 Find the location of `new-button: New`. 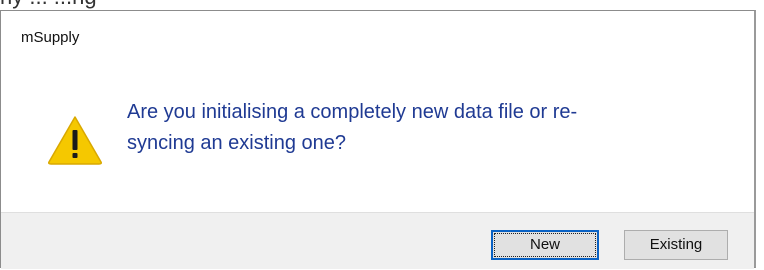

new-button: New is located at coordinates (545, 245).